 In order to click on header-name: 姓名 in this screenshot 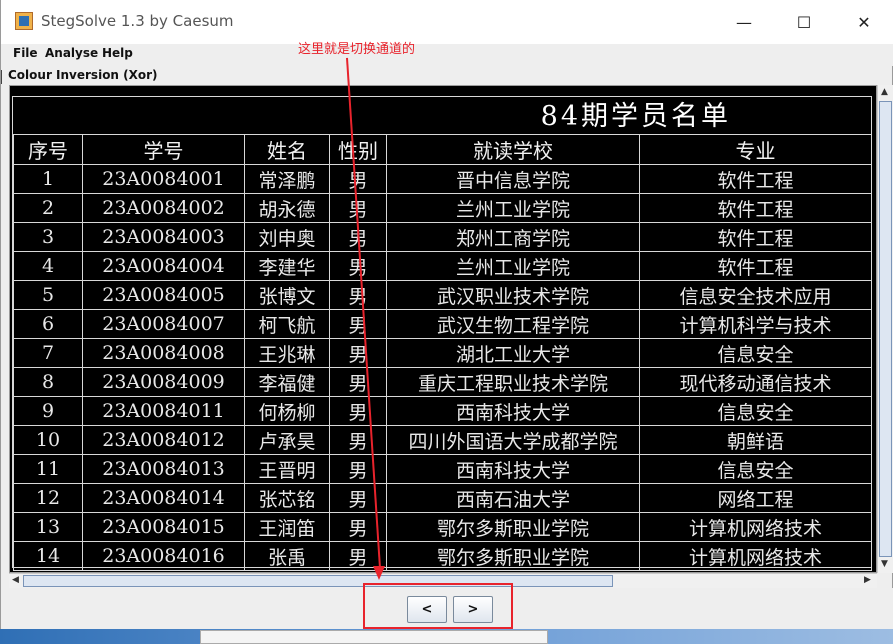, I will do `click(287, 149)`.